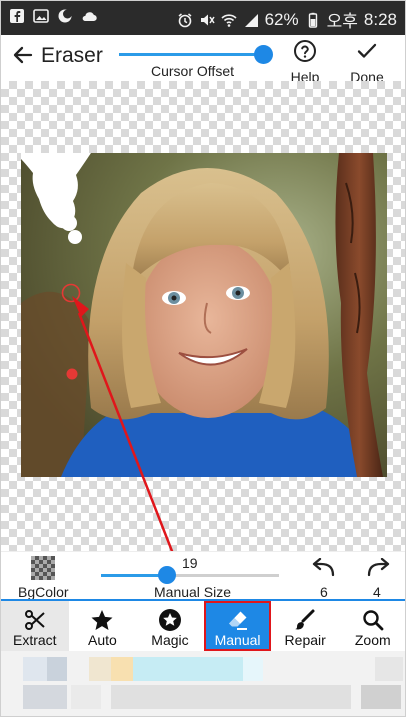 The image size is (406, 717). I want to click on magic-star-icon, so click(169, 620).